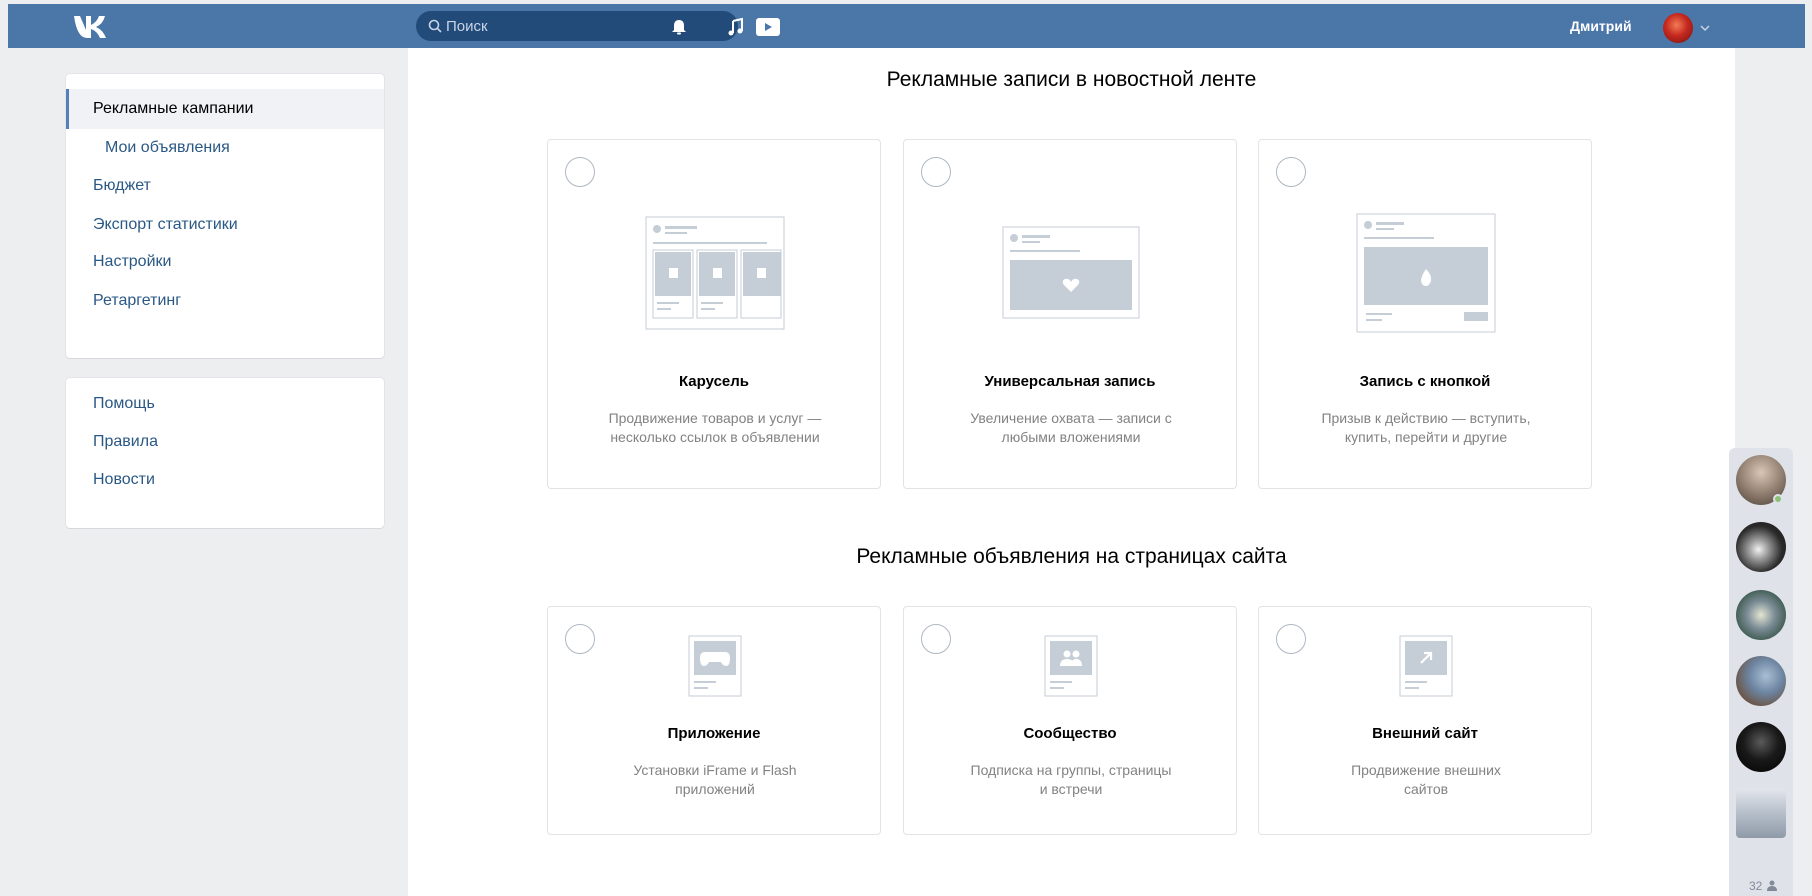 This screenshot has width=1812, height=896. What do you see at coordinates (225, 404) in the screenshot?
I see `menu-item-help: Помощь` at bounding box center [225, 404].